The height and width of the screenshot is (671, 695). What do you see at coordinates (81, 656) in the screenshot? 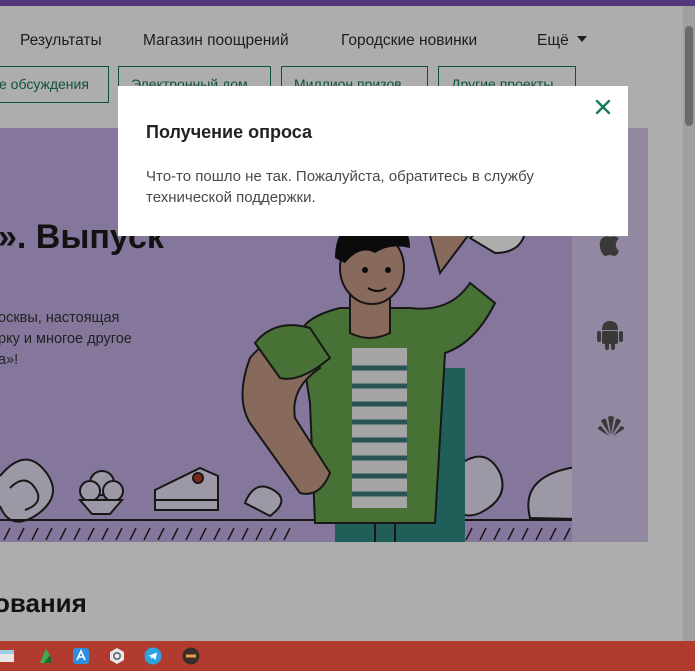
I see `app-store-icon` at bounding box center [81, 656].